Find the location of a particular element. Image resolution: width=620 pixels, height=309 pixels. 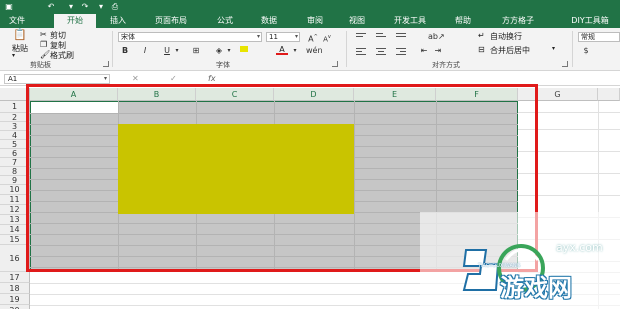

watermark-chinese-text: 游戏网 is located at coordinates (536, 288).